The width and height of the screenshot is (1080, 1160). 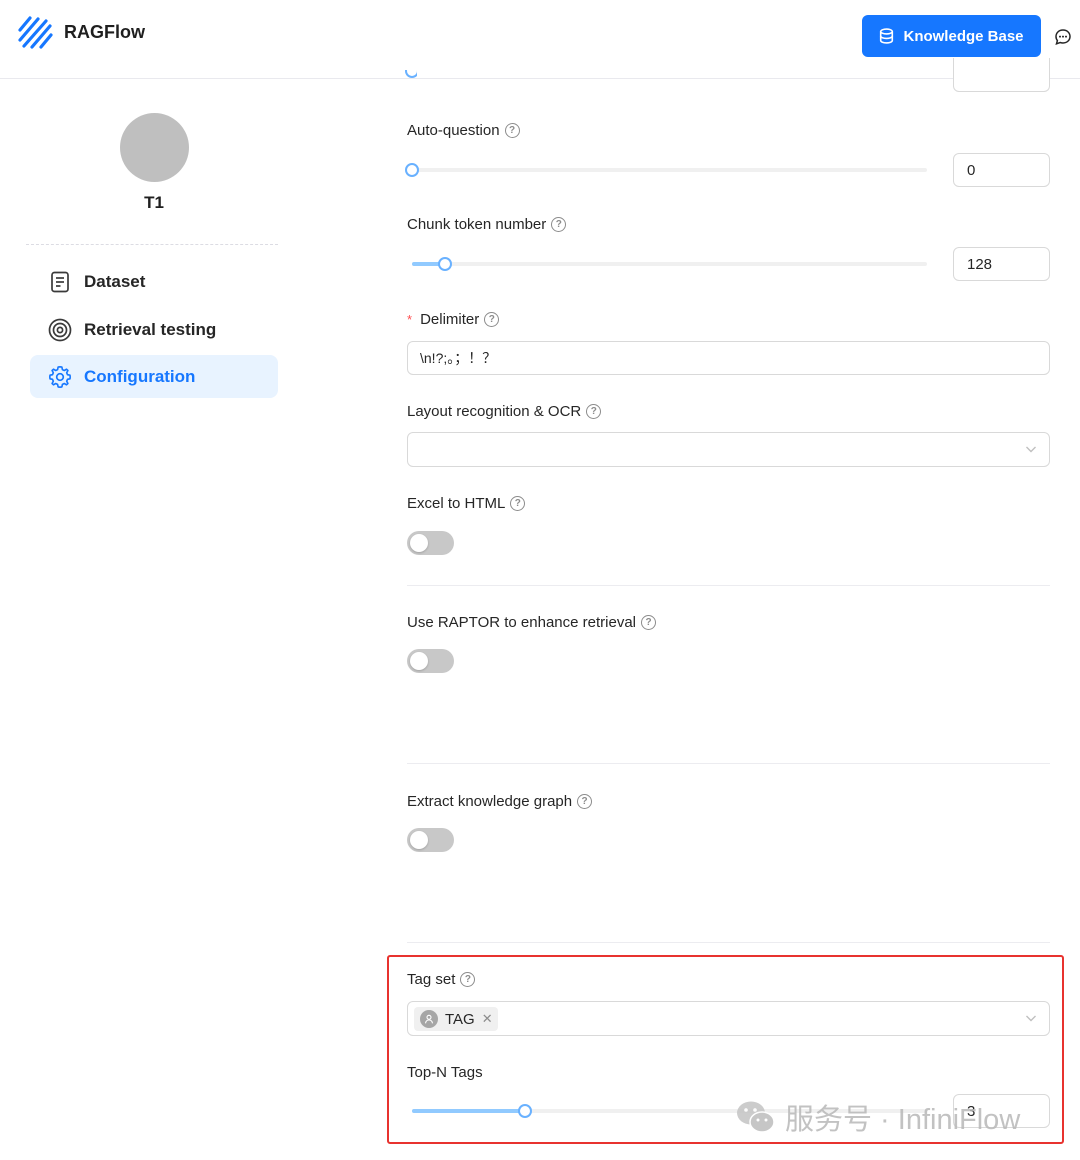 I want to click on sidebar-item-dataset: Dataset, so click(x=154, y=281).